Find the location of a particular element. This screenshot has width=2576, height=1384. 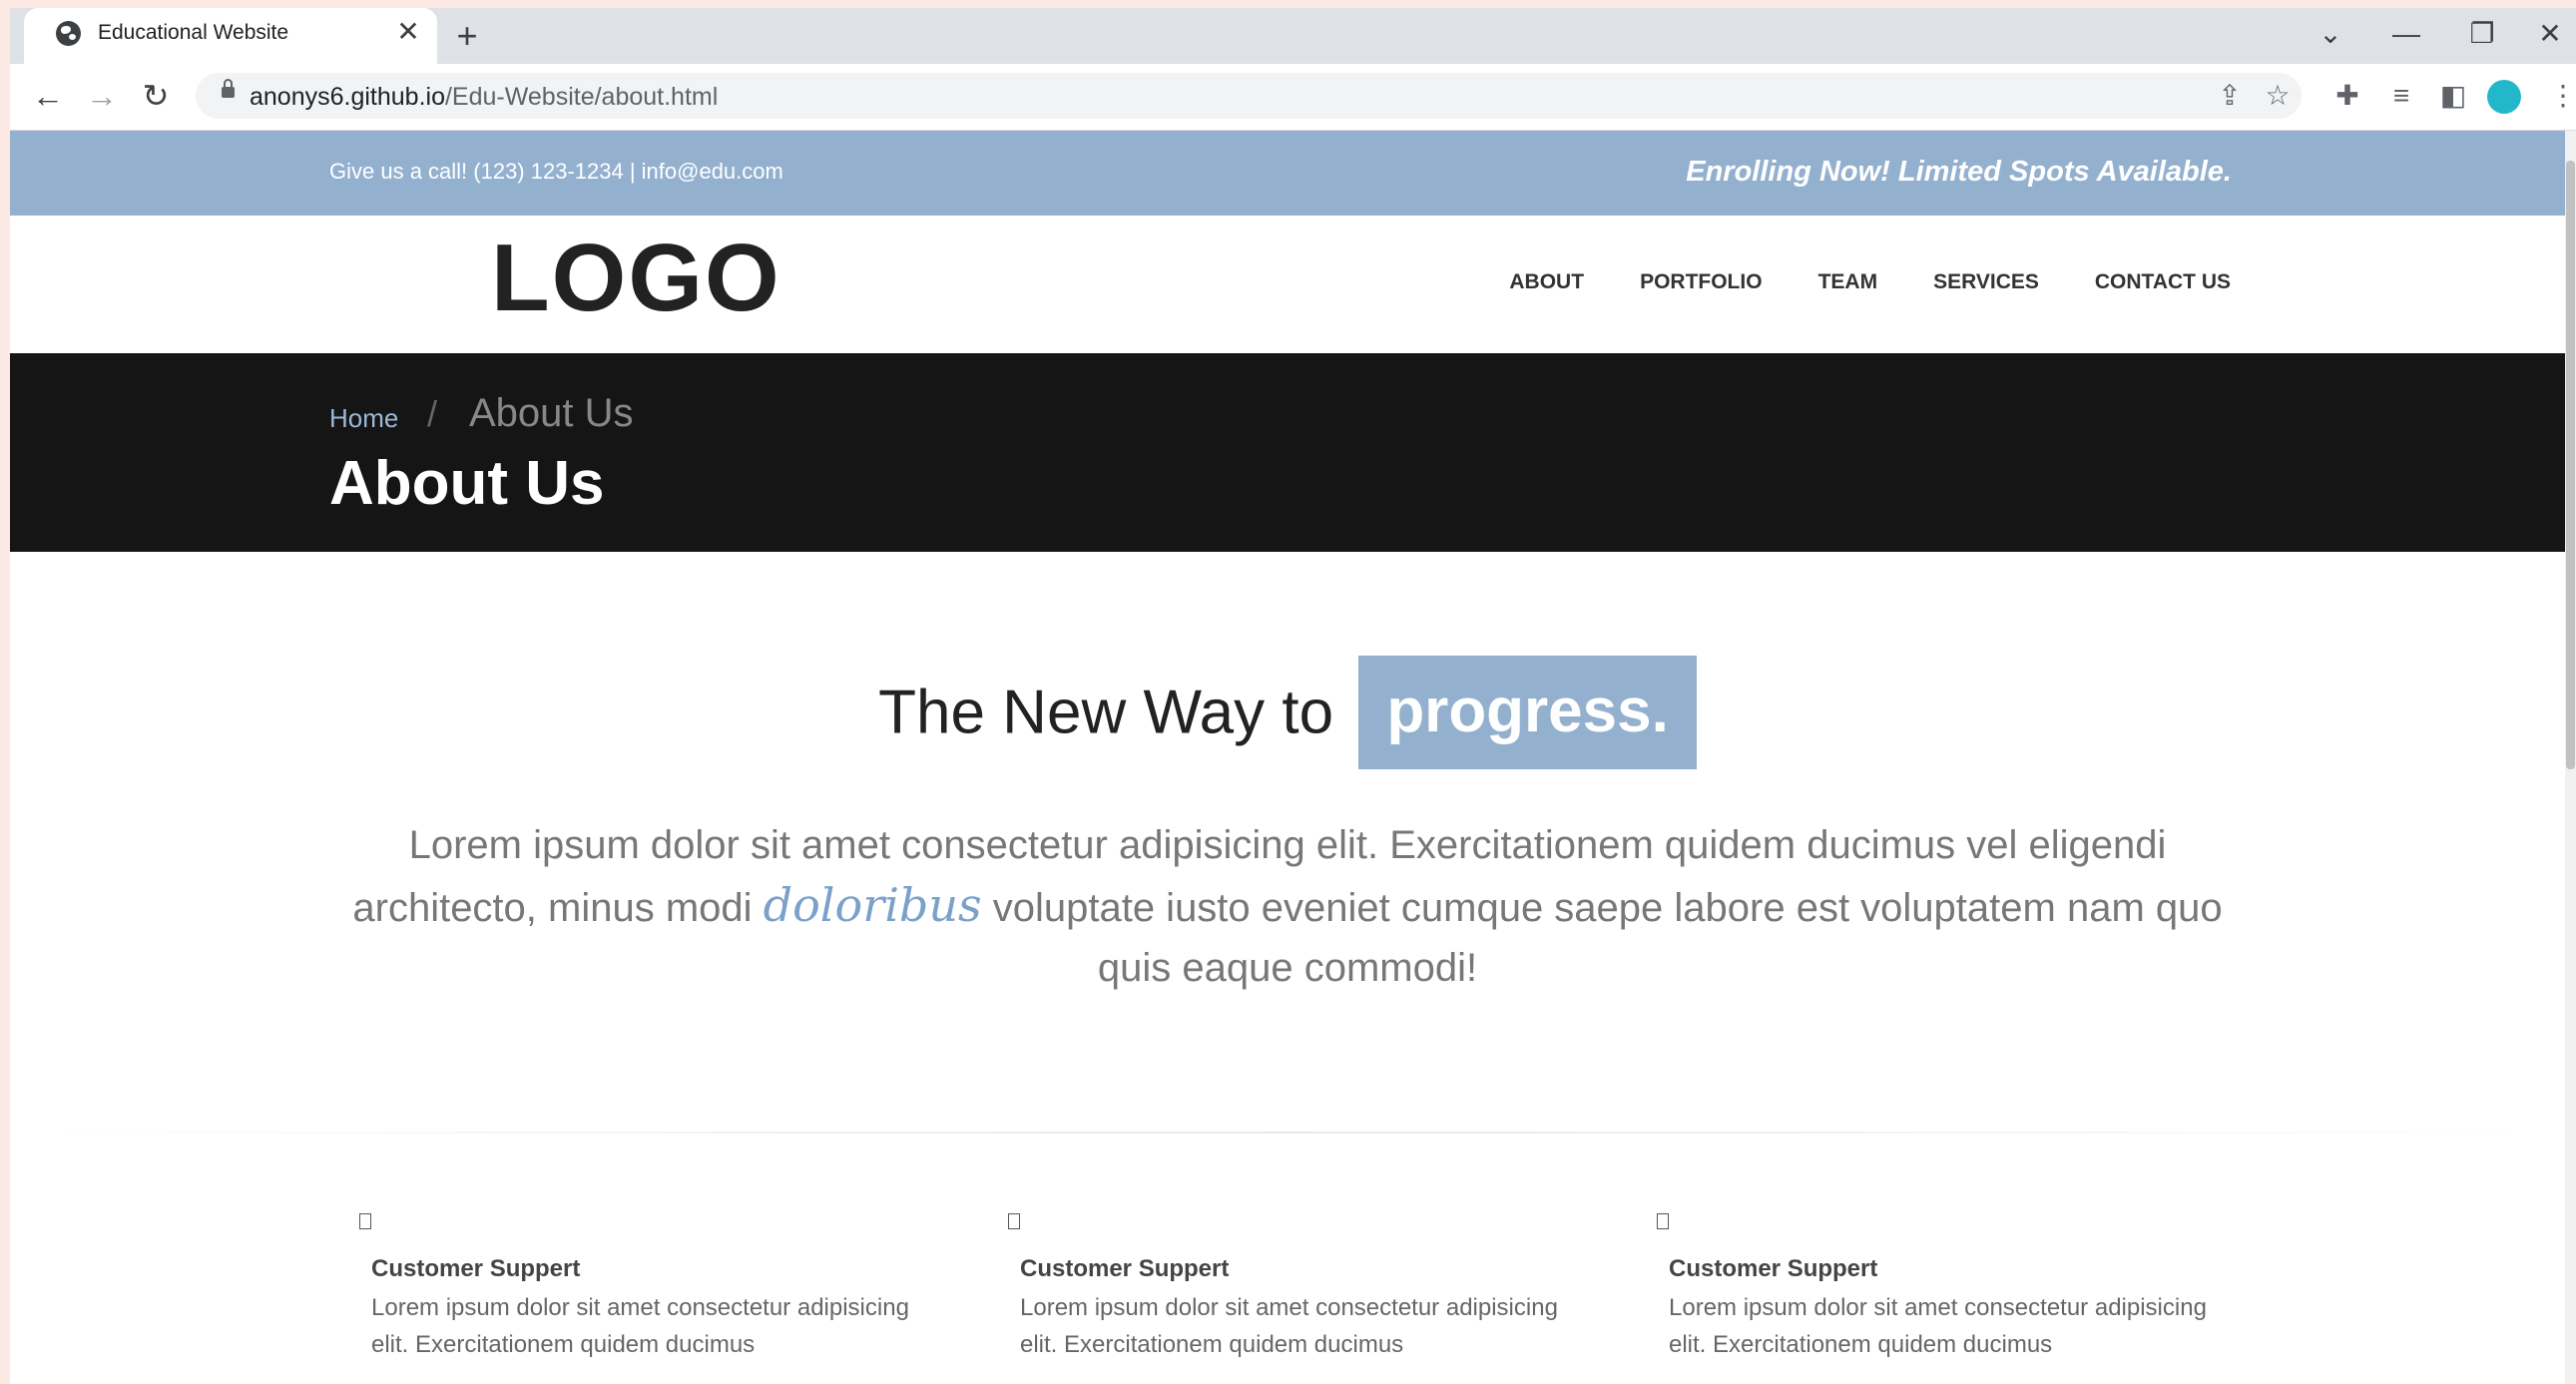

heading-highlight: progress. is located at coordinates (1528, 712).